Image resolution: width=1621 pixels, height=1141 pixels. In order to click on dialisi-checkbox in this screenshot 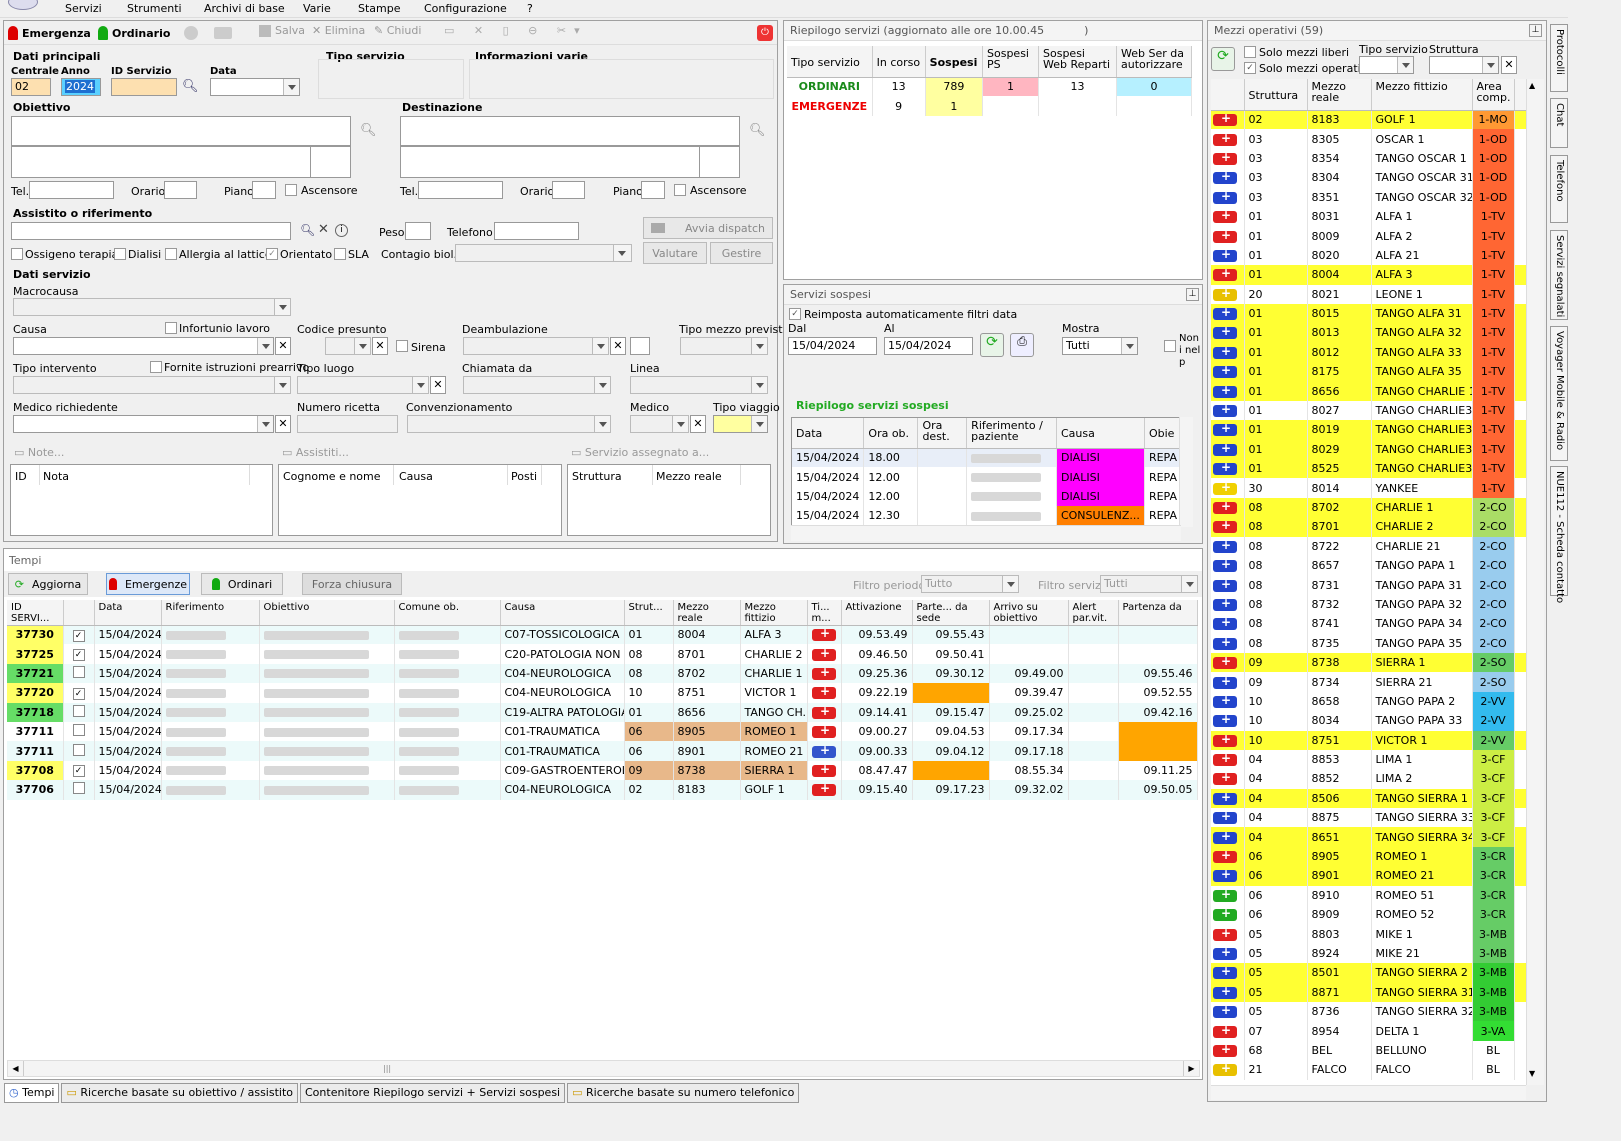, I will do `click(120, 254)`.